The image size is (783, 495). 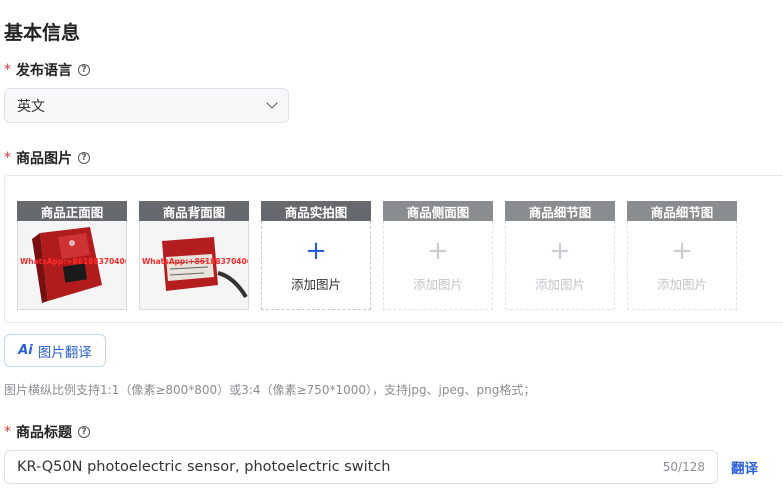 I want to click on add-image-button: + 添加图片, so click(x=316, y=265).